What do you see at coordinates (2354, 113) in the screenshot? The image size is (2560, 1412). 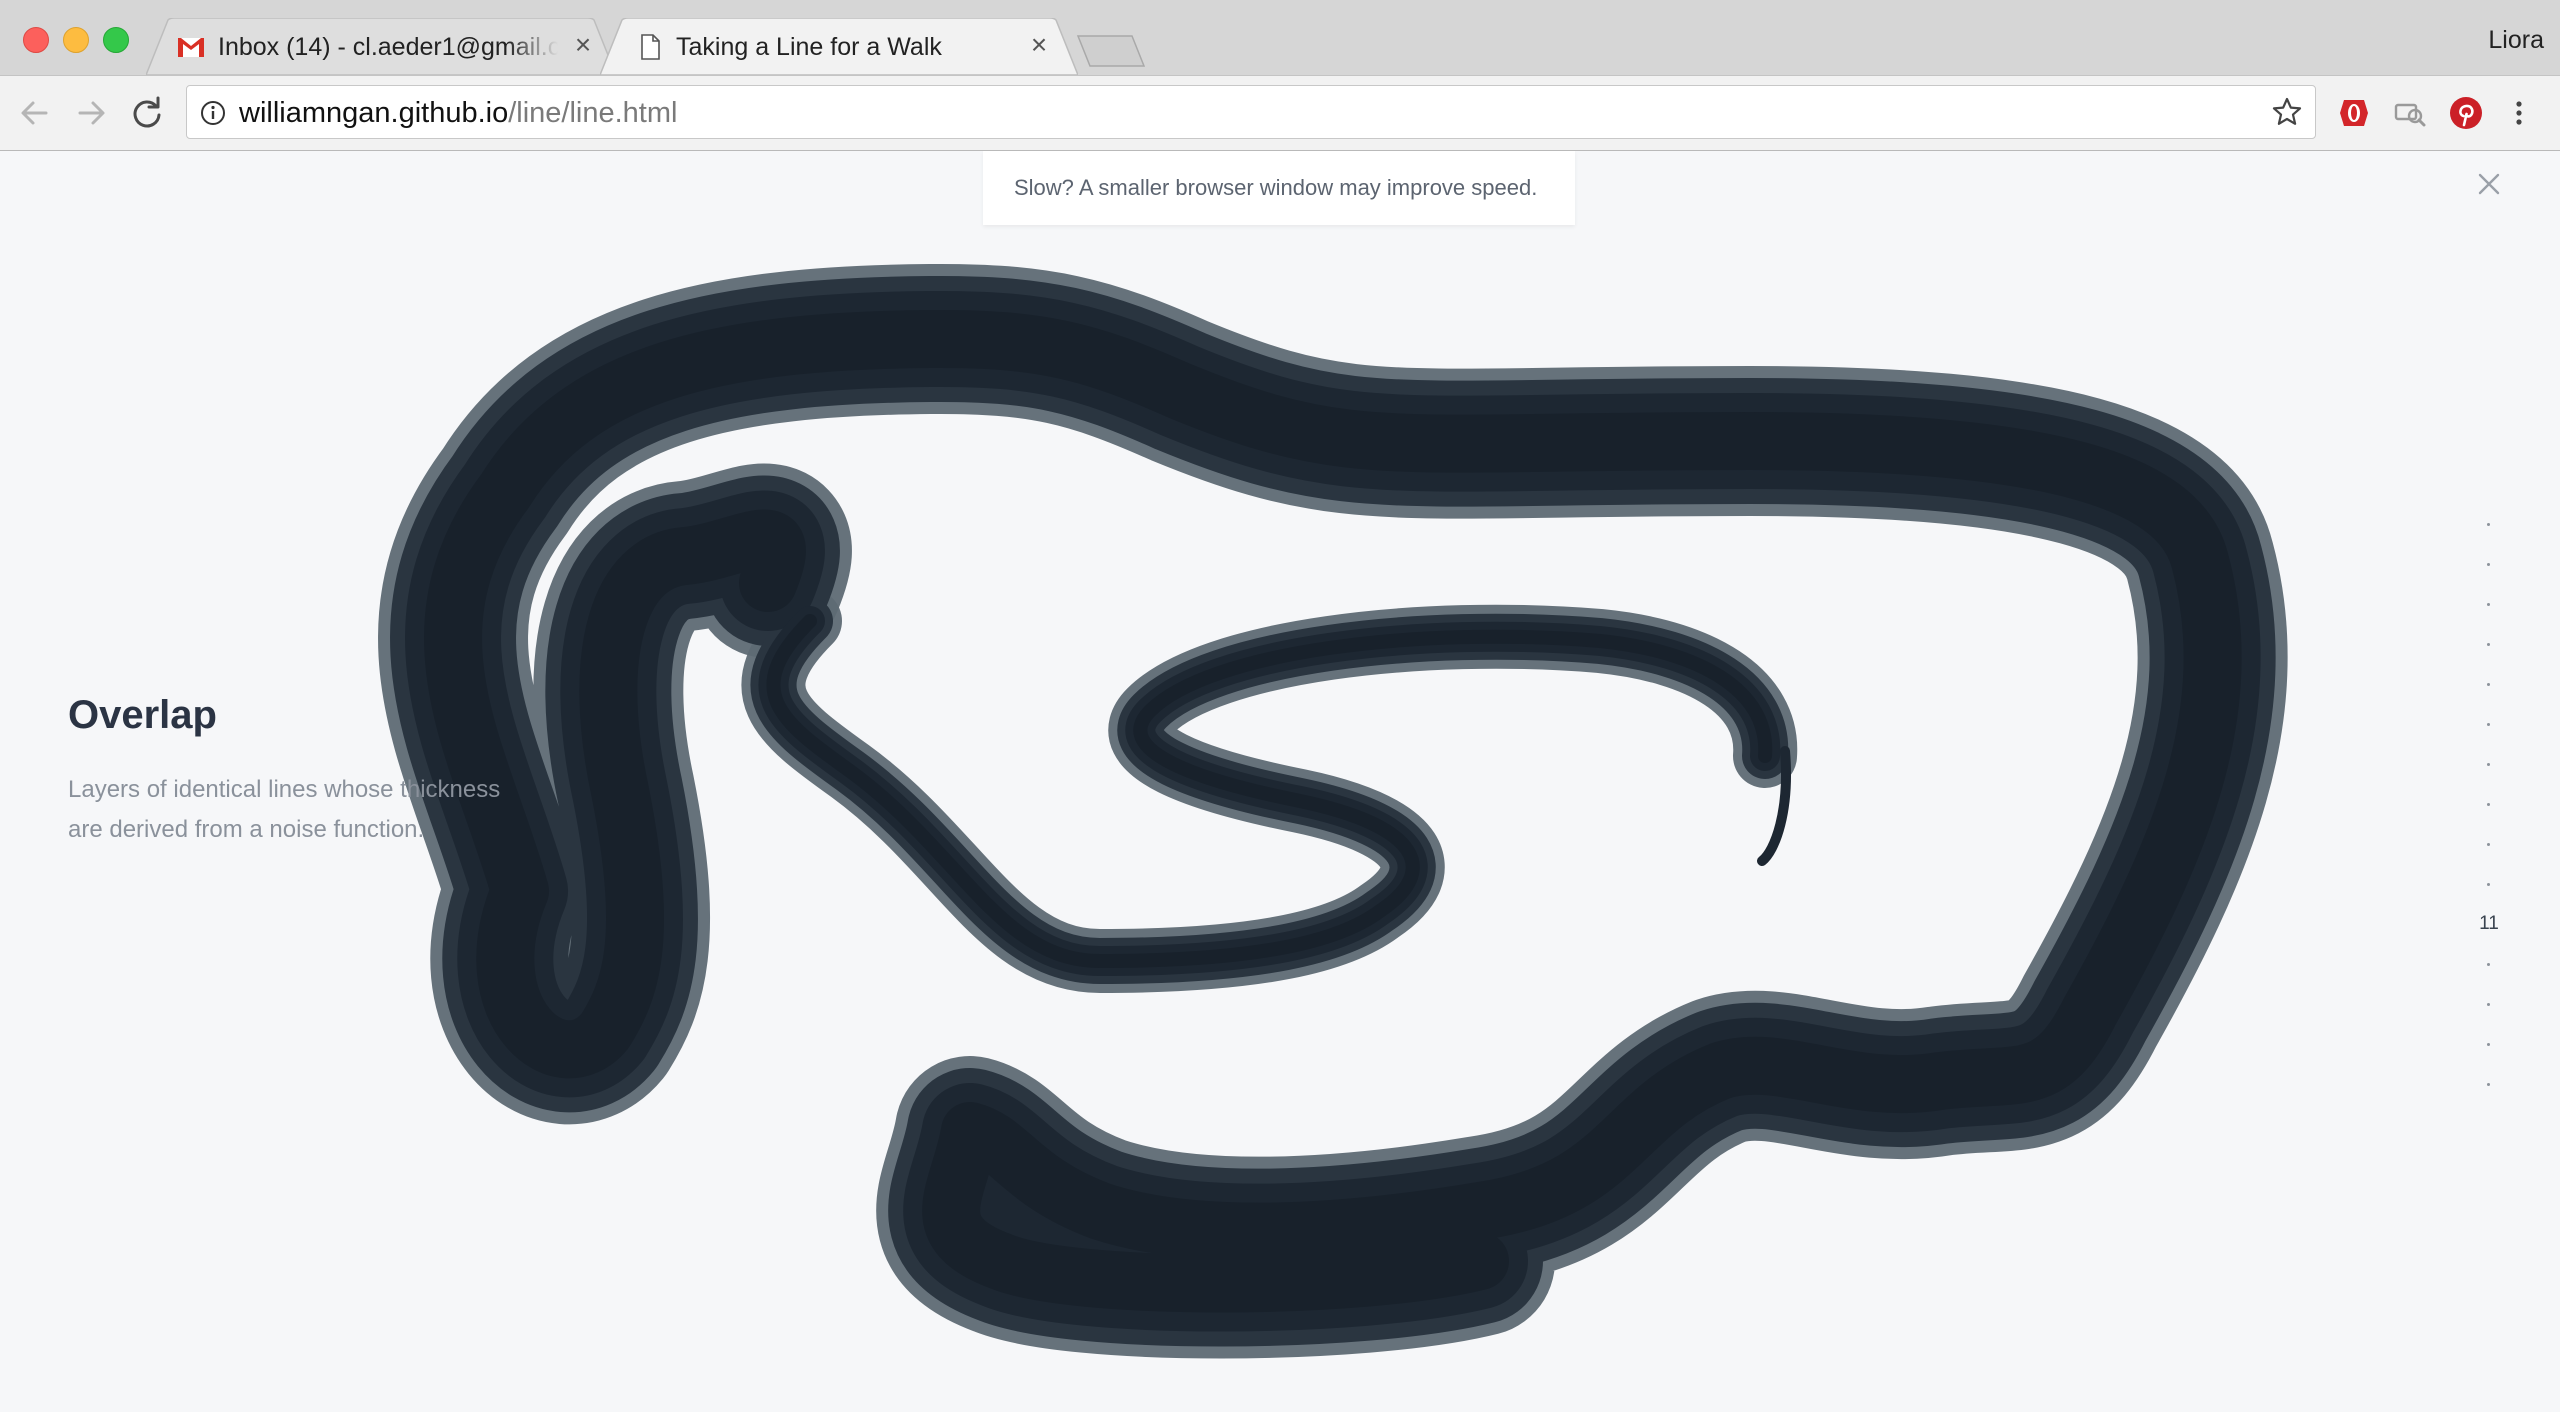 I see `opera-extension-icon` at bounding box center [2354, 113].